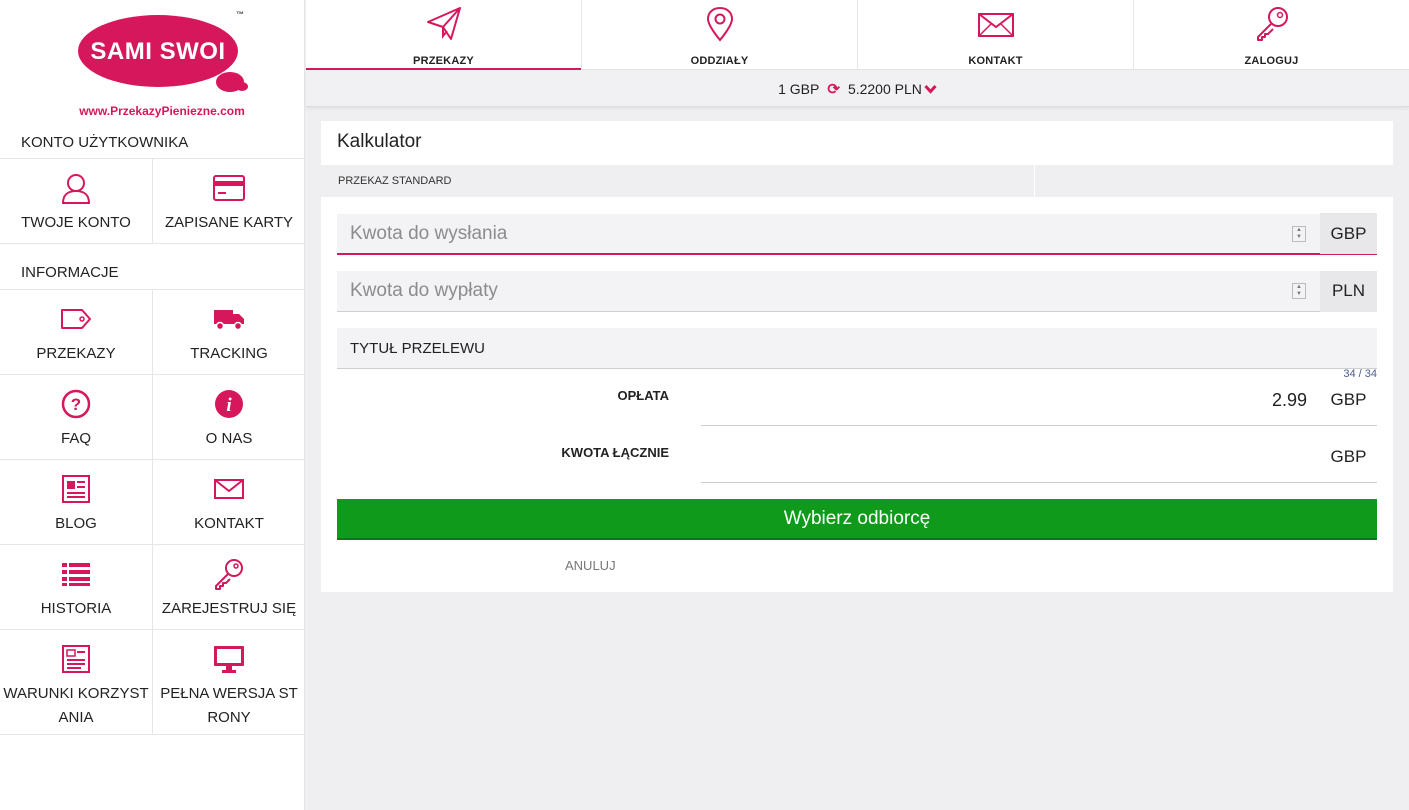 This screenshot has height=810, width=1409. I want to click on receive-currency: PLN, so click(1348, 291).